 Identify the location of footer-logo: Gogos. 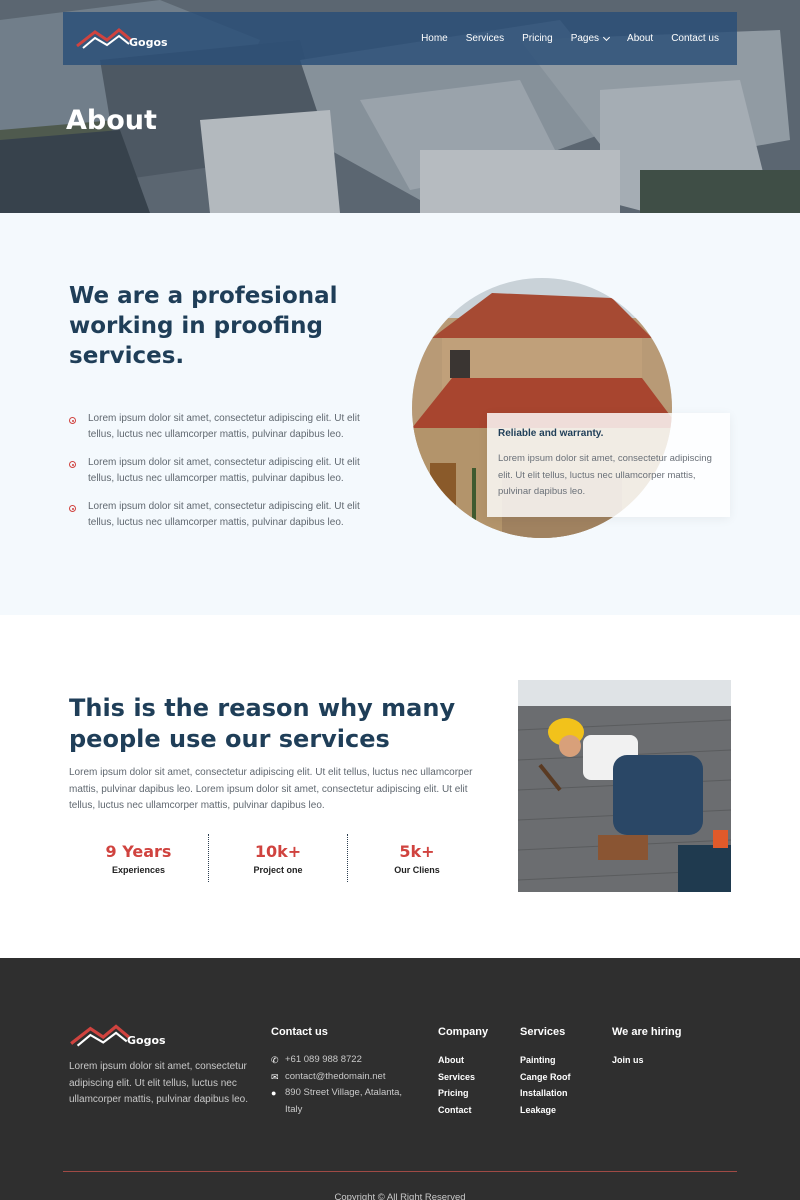
(117, 1035).